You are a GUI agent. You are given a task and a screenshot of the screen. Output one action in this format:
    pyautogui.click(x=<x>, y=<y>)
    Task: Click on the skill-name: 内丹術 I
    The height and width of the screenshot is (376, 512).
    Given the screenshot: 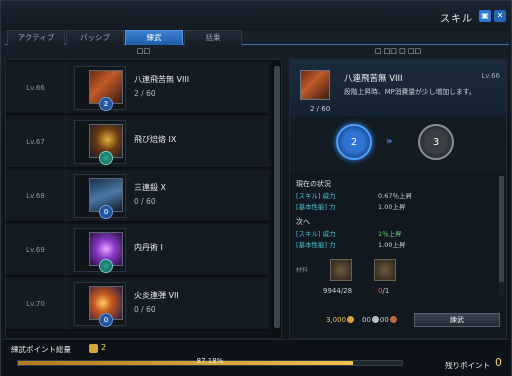 What is the action you would take?
    pyautogui.click(x=148, y=247)
    